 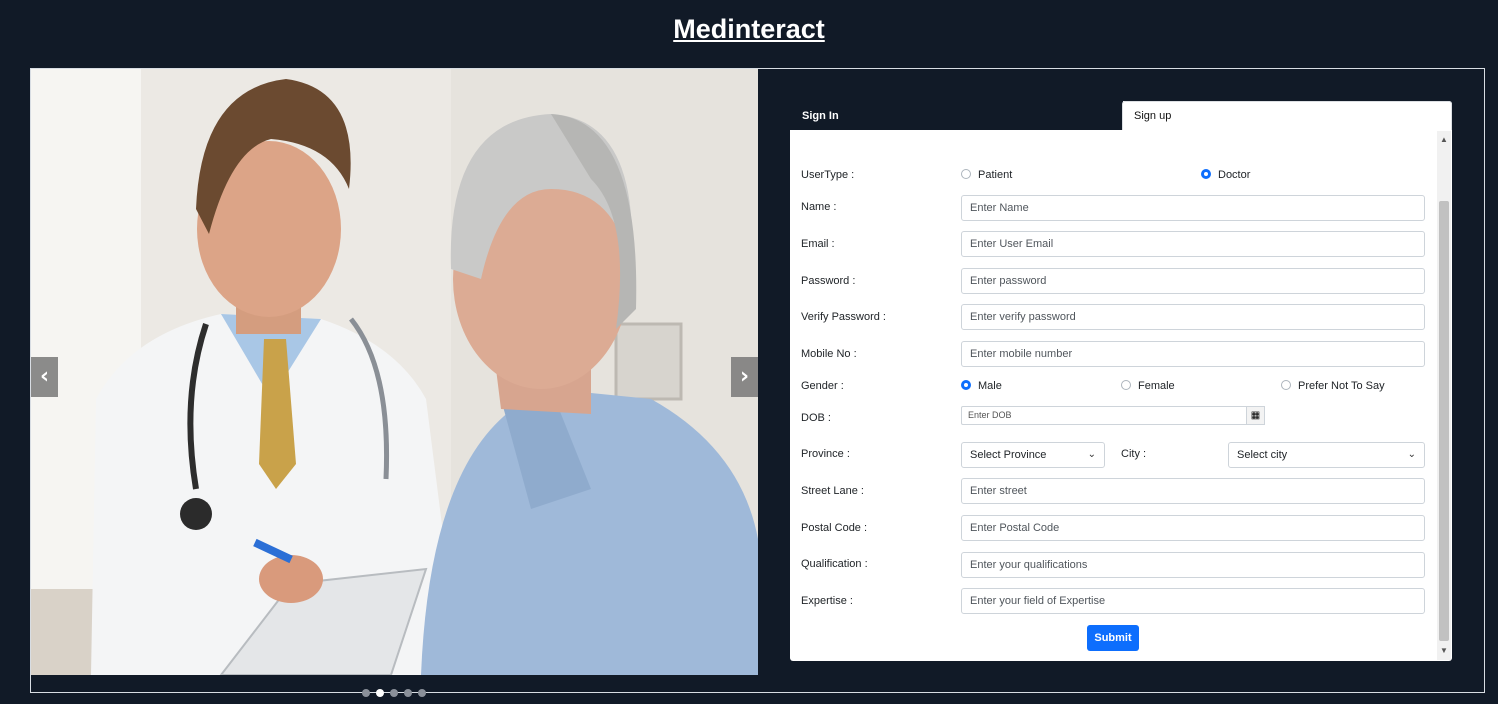 What do you see at coordinates (1193, 601) in the screenshot?
I see `expertise-input` at bounding box center [1193, 601].